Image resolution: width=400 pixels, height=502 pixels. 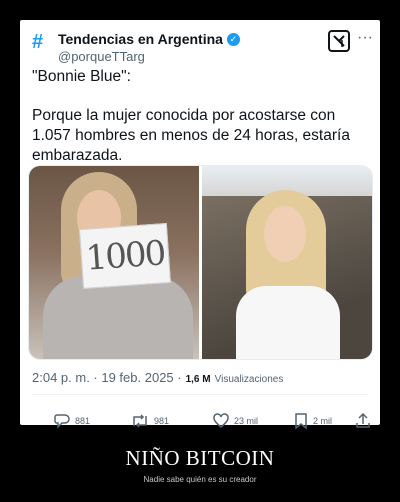 What do you see at coordinates (221, 420) in the screenshot?
I see `like-icon` at bounding box center [221, 420].